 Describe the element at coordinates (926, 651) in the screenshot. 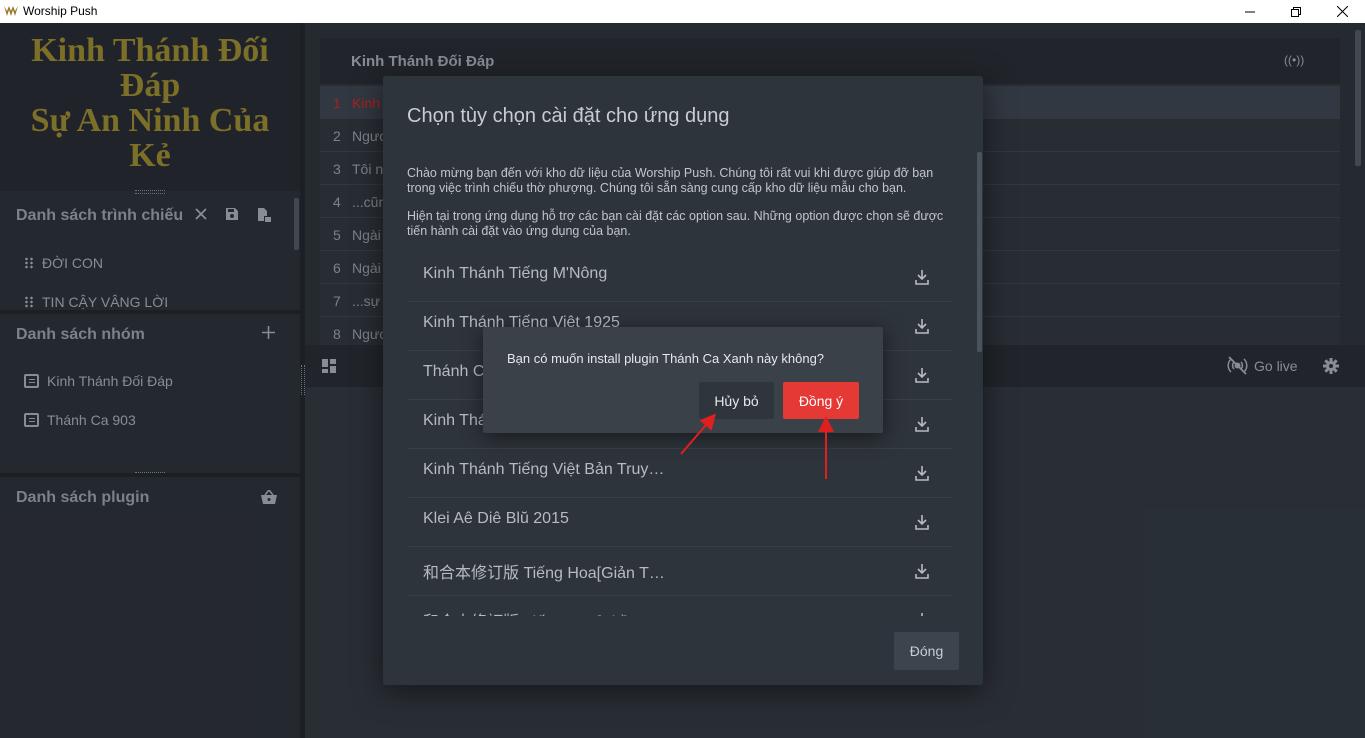

I see `close-dialog-button: Đóng` at that location.